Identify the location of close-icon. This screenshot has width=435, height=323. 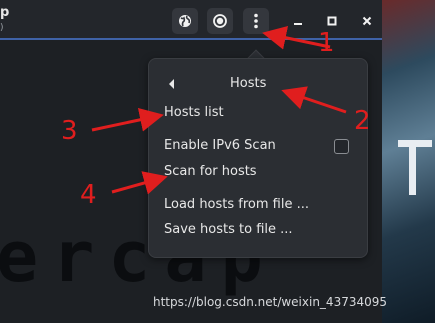
(367, 21).